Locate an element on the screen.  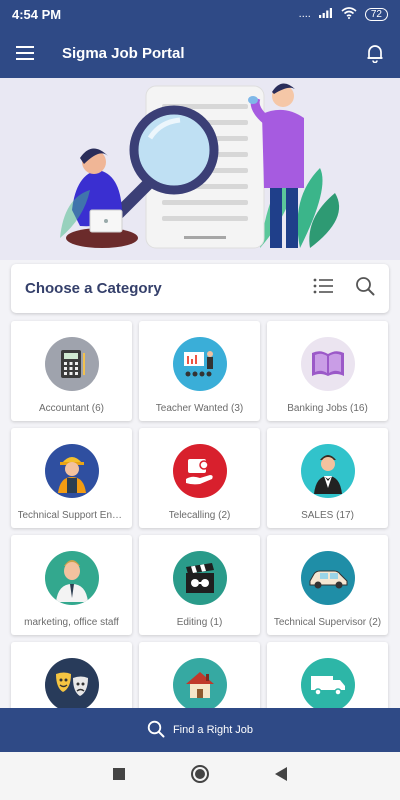
category-tile-technical-supervisor: Technical Supervisor (2) is located at coordinates (327, 585).